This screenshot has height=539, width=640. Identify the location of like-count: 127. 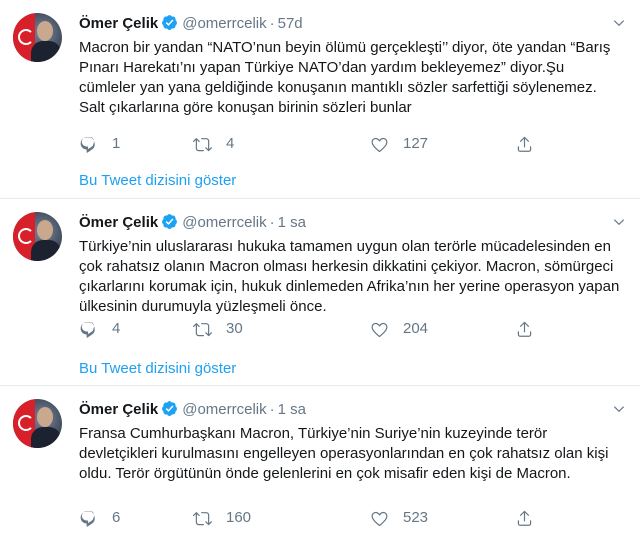
(416, 143).